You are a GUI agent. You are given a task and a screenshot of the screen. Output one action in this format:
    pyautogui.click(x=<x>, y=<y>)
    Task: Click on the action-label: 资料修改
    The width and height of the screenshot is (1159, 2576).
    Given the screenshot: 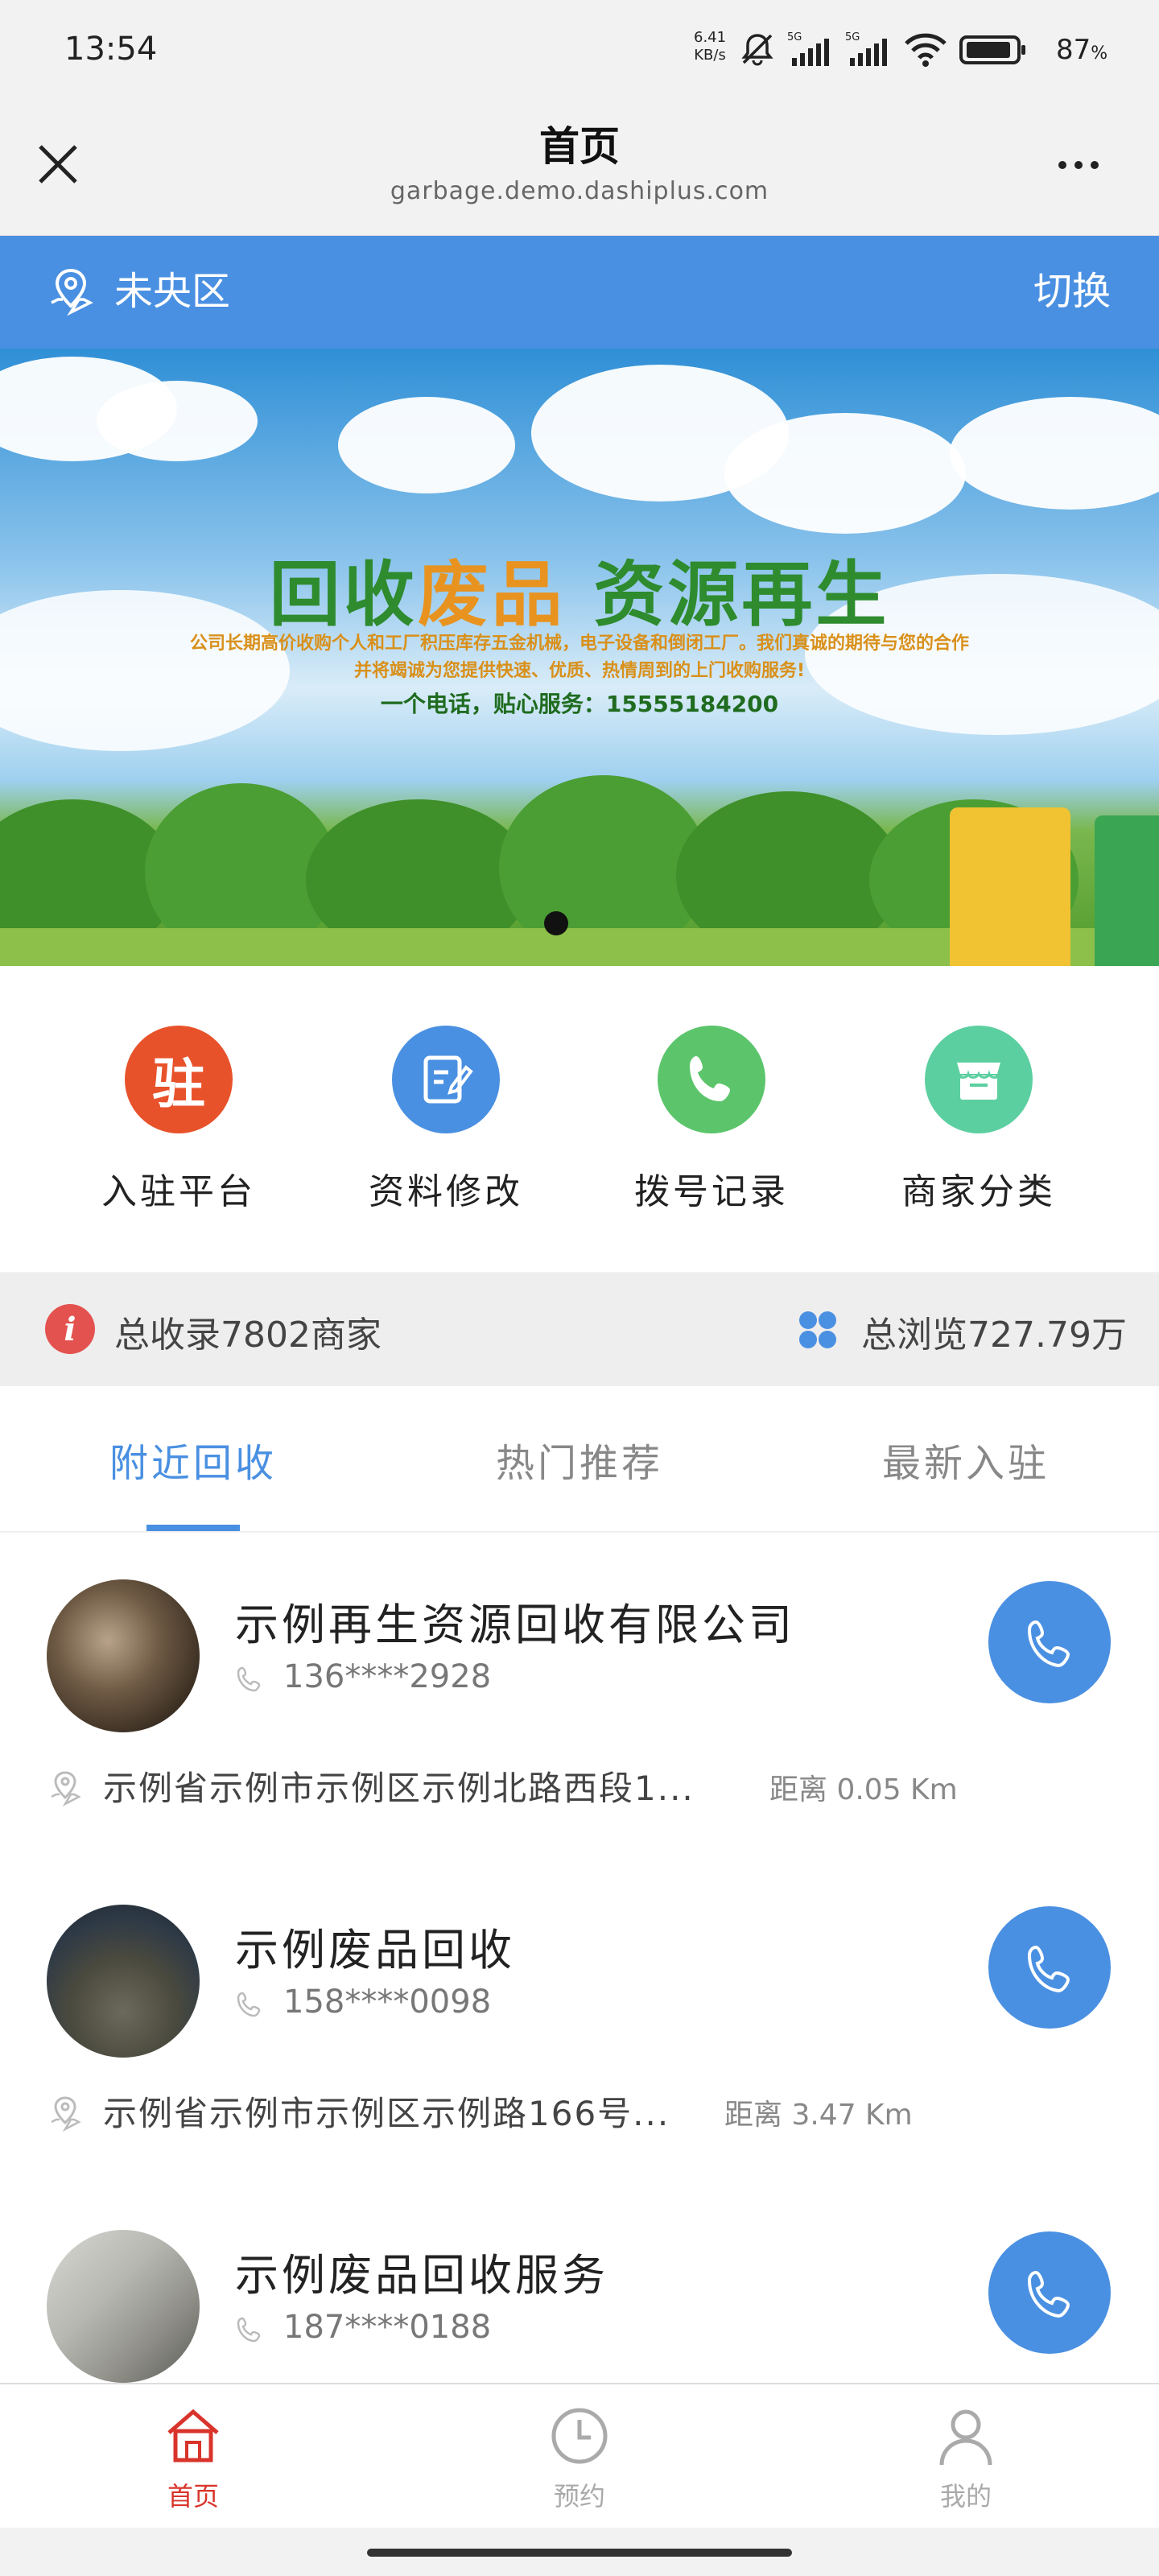 What is the action you would take?
    pyautogui.click(x=446, y=1191)
    